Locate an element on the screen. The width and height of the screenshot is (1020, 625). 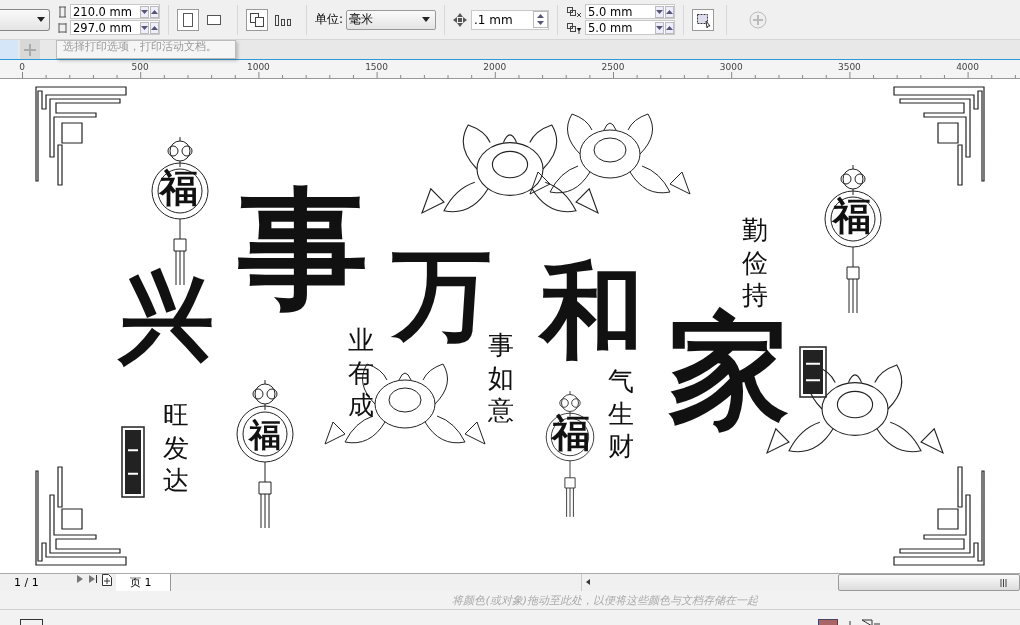
unit-dropdown: 毫米 is located at coordinates (391, 19).